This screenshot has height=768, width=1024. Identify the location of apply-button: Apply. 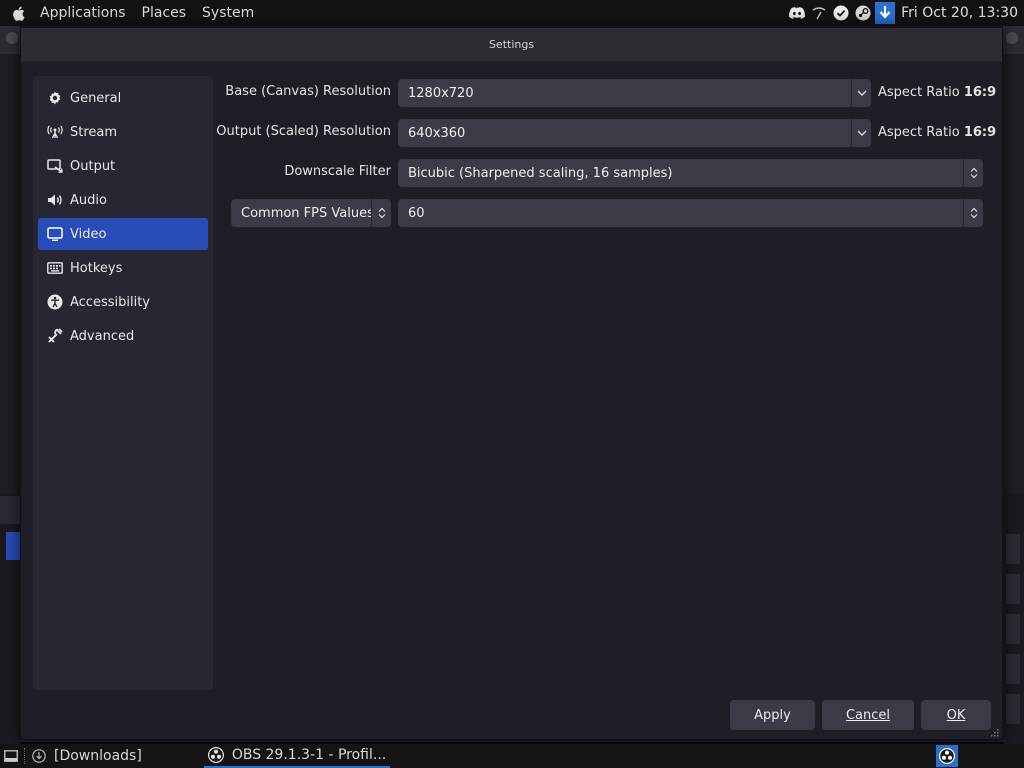
(772, 715).